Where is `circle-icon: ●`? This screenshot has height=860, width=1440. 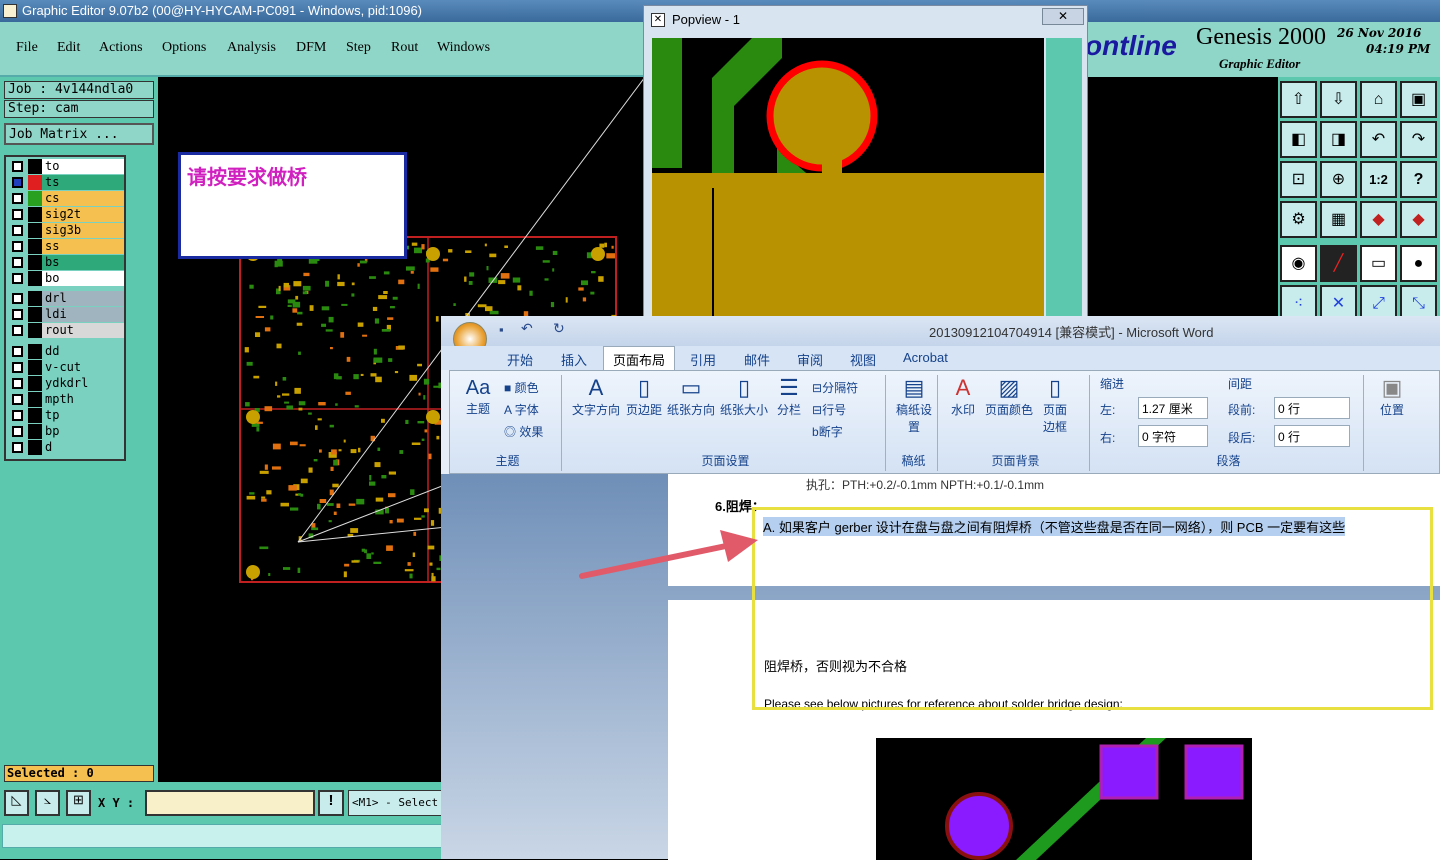 circle-icon: ● is located at coordinates (1418, 263).